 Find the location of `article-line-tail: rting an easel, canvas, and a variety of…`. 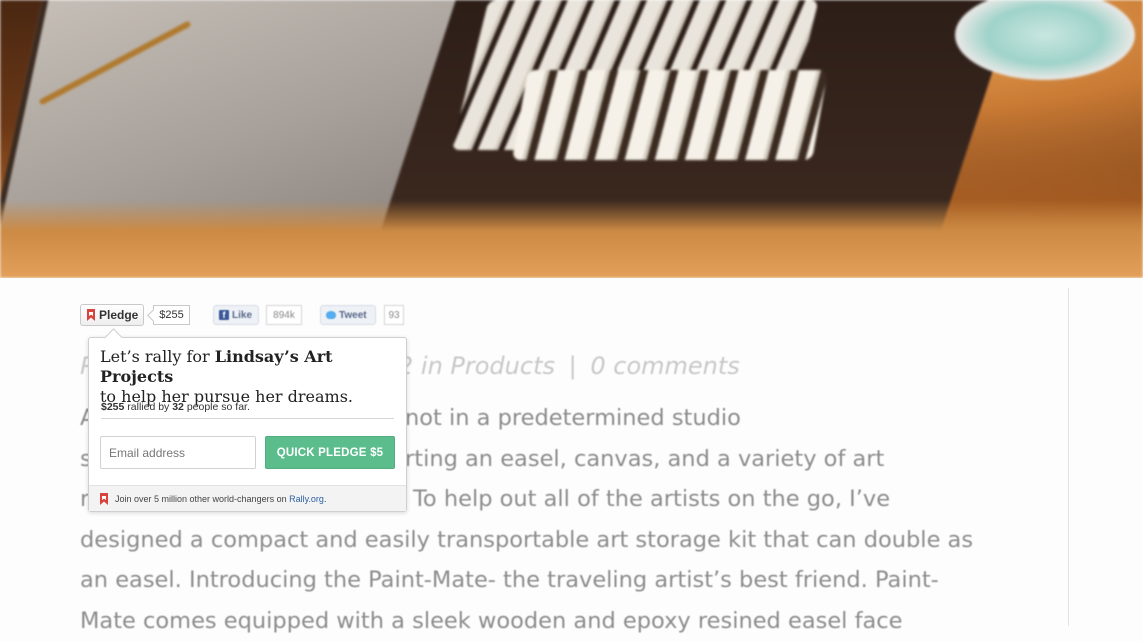

article-line-tail: rting an easel, canvas, and a variety of… is located at coordinates (644, 459).